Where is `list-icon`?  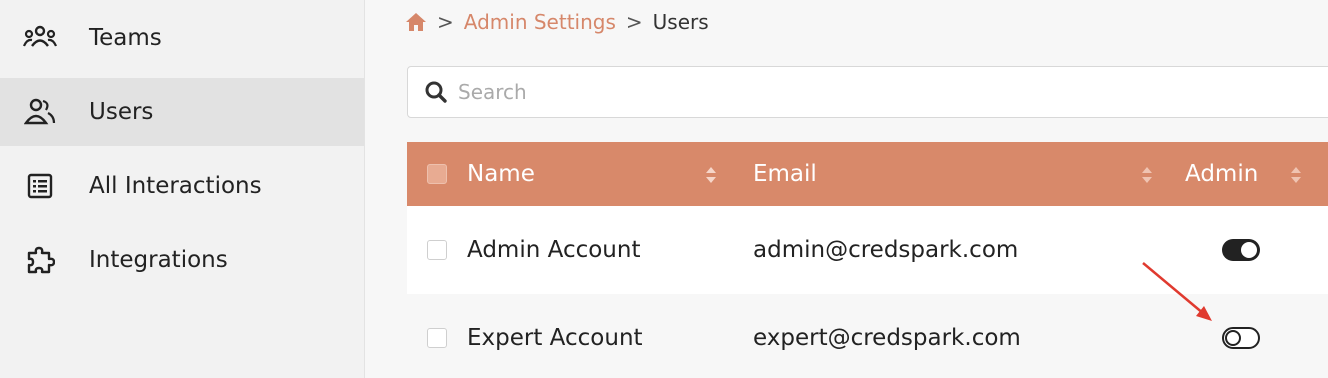 list-icon is located at coordinates (40, 186).